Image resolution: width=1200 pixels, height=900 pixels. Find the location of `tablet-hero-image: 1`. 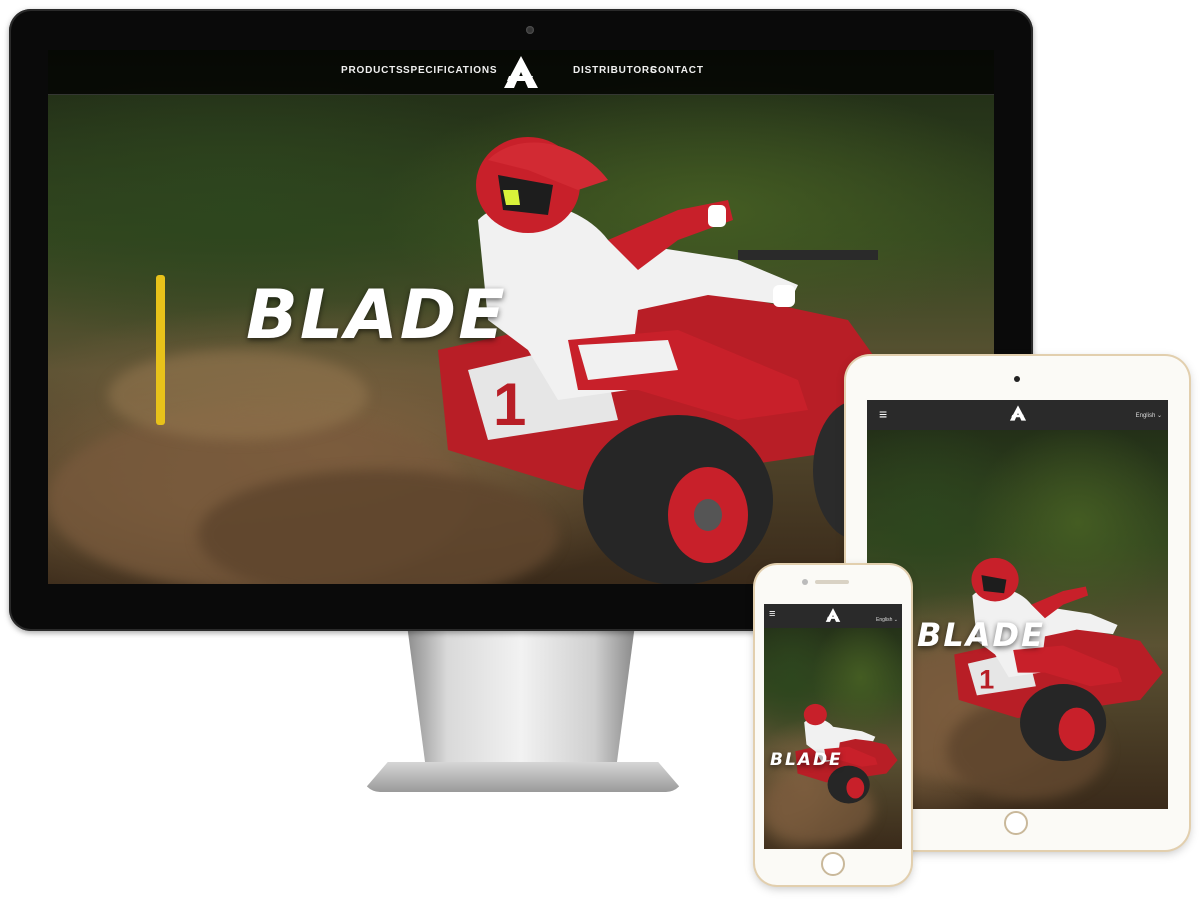

tablet-hero-image: 1 is located at coordinates (1017, 604).